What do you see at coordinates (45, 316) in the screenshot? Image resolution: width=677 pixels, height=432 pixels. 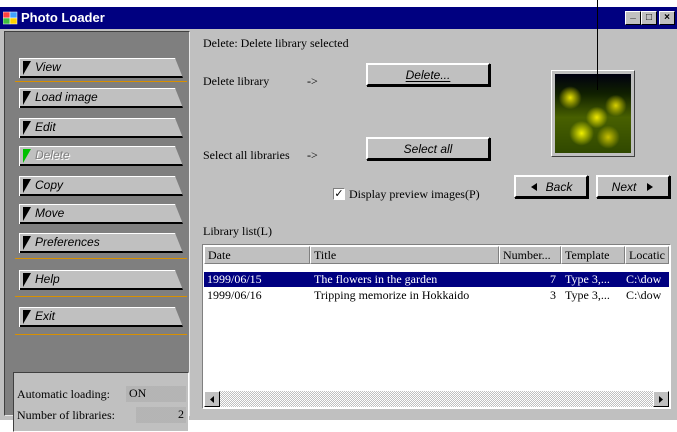 I see `exit-button-label: Exit` at bounding box center [45, 316].